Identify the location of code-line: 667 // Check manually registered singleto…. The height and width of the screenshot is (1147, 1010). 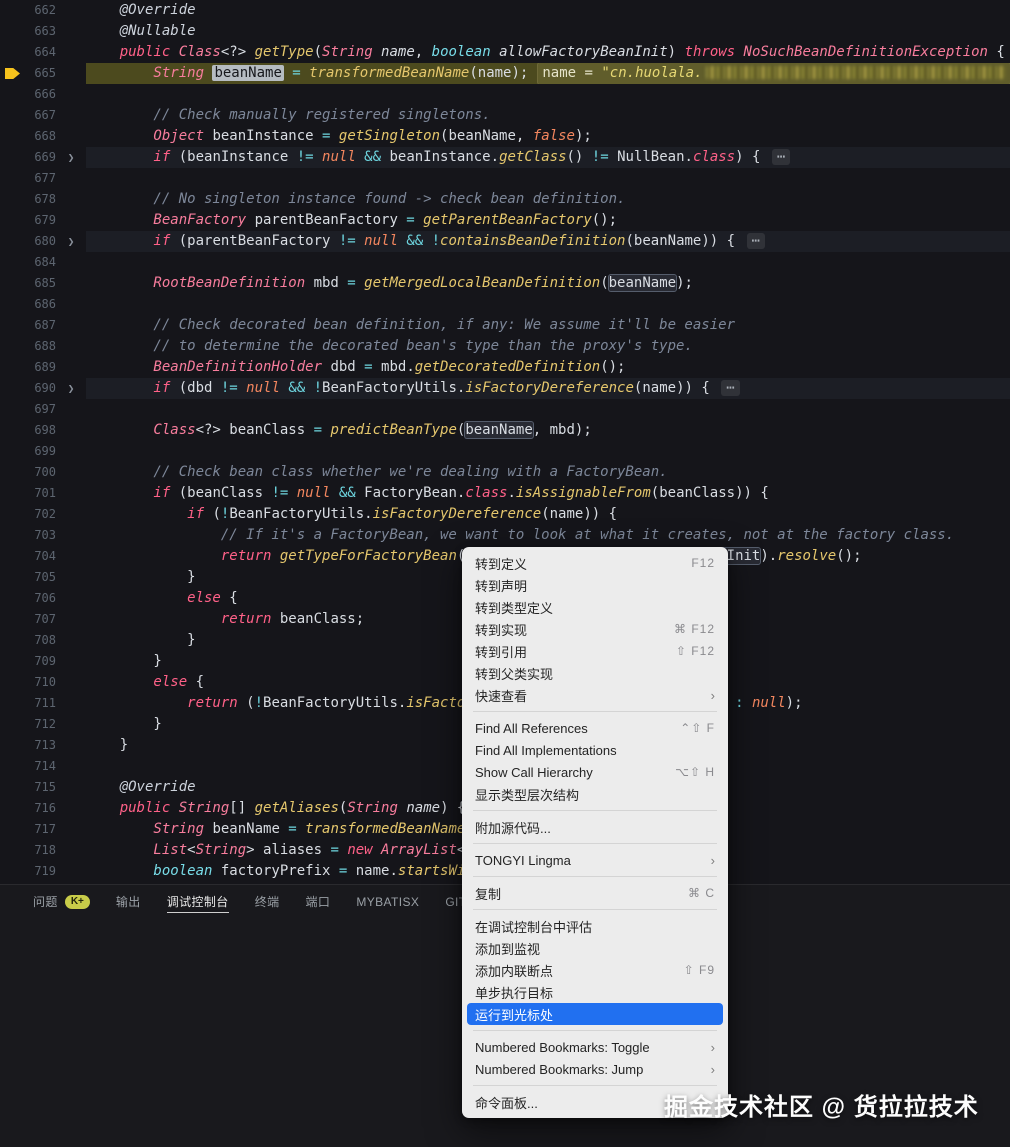
(505, 115).